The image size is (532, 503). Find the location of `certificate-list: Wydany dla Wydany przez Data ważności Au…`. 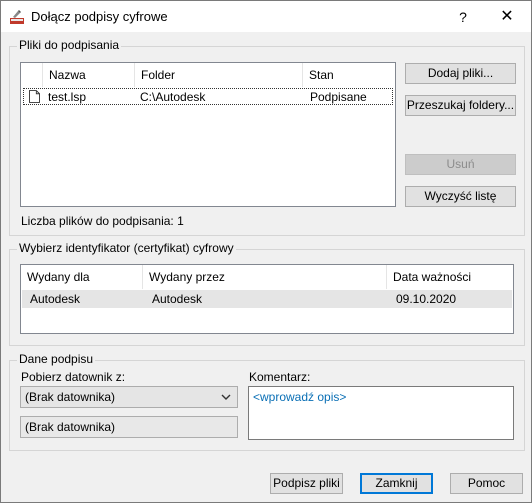

certificate-list: Wydany dla Wydany przez Data ważności Au… is located at coordinates (267, 299).